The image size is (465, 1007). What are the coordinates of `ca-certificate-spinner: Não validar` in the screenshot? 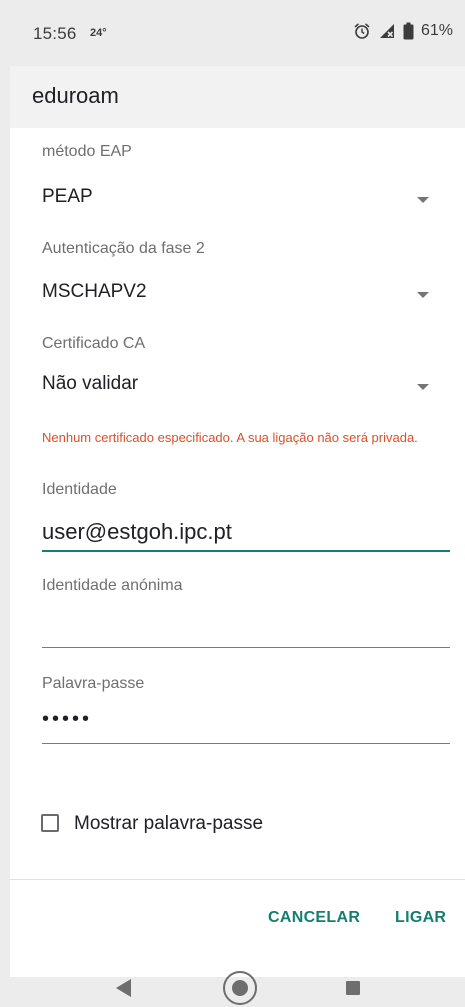 It's located at (242, 385).